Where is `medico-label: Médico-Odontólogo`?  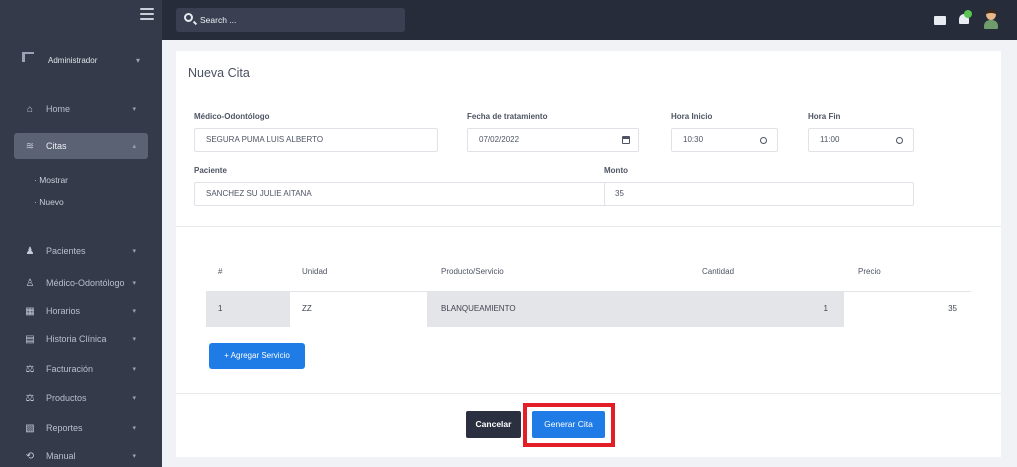
medico-label: Médico-Odontólogo is located at coordinates (232, 116).